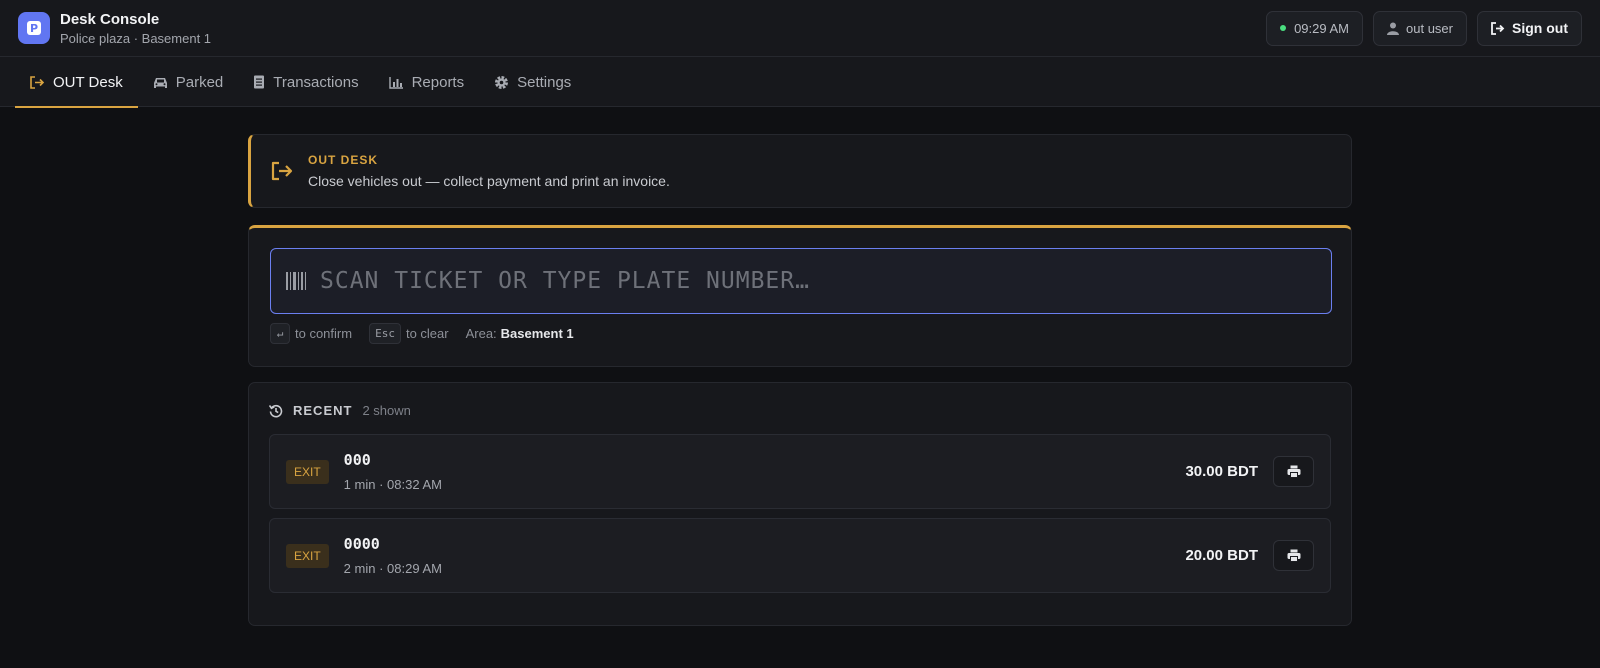 This screenshot has width=1600, height=668. I want to click on history-icon, so click(276, 410).